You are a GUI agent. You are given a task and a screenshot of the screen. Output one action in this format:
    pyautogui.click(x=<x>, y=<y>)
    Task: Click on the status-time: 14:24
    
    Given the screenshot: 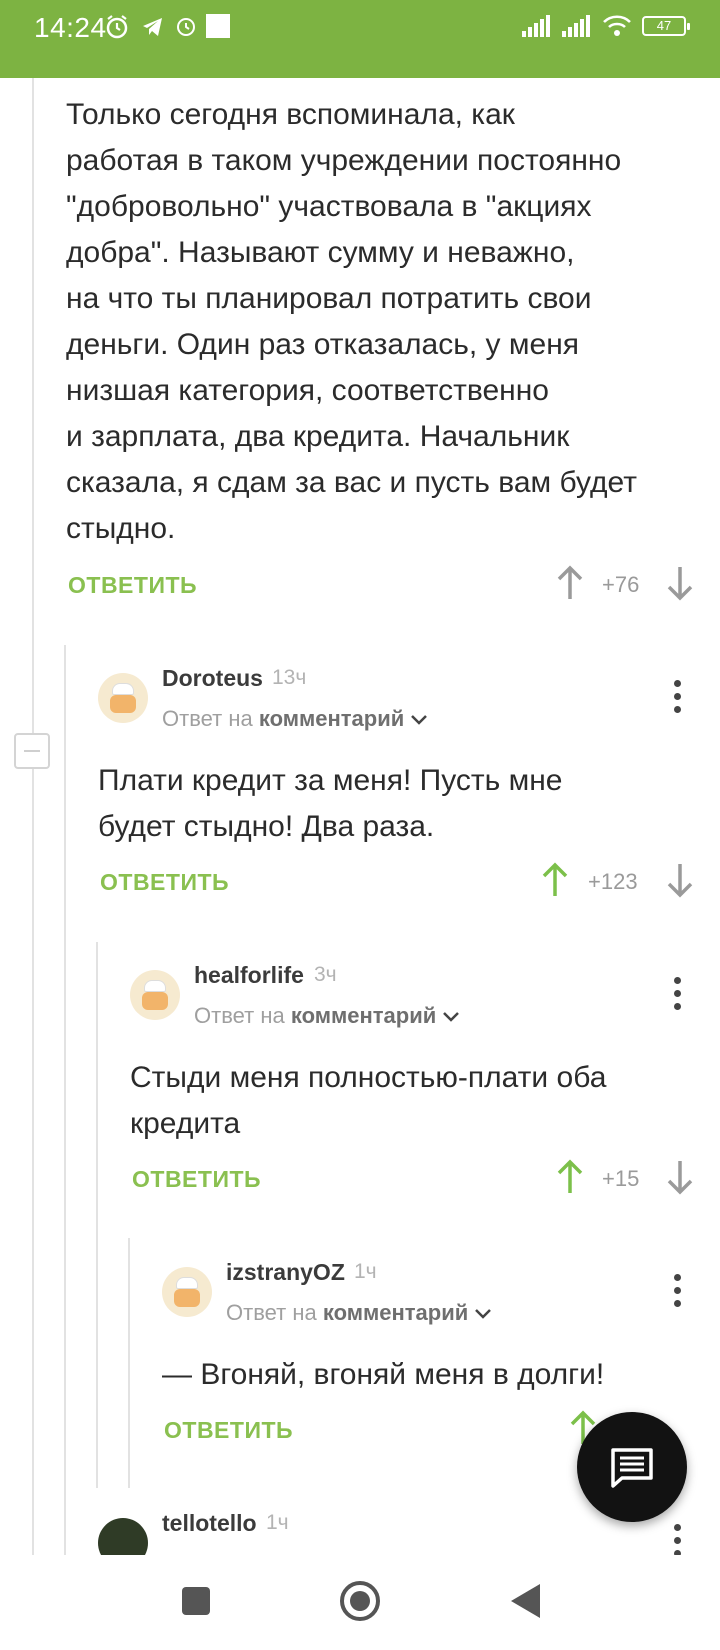 What is the action you would take?
    pyautogui.click(x=70, y=27)
    